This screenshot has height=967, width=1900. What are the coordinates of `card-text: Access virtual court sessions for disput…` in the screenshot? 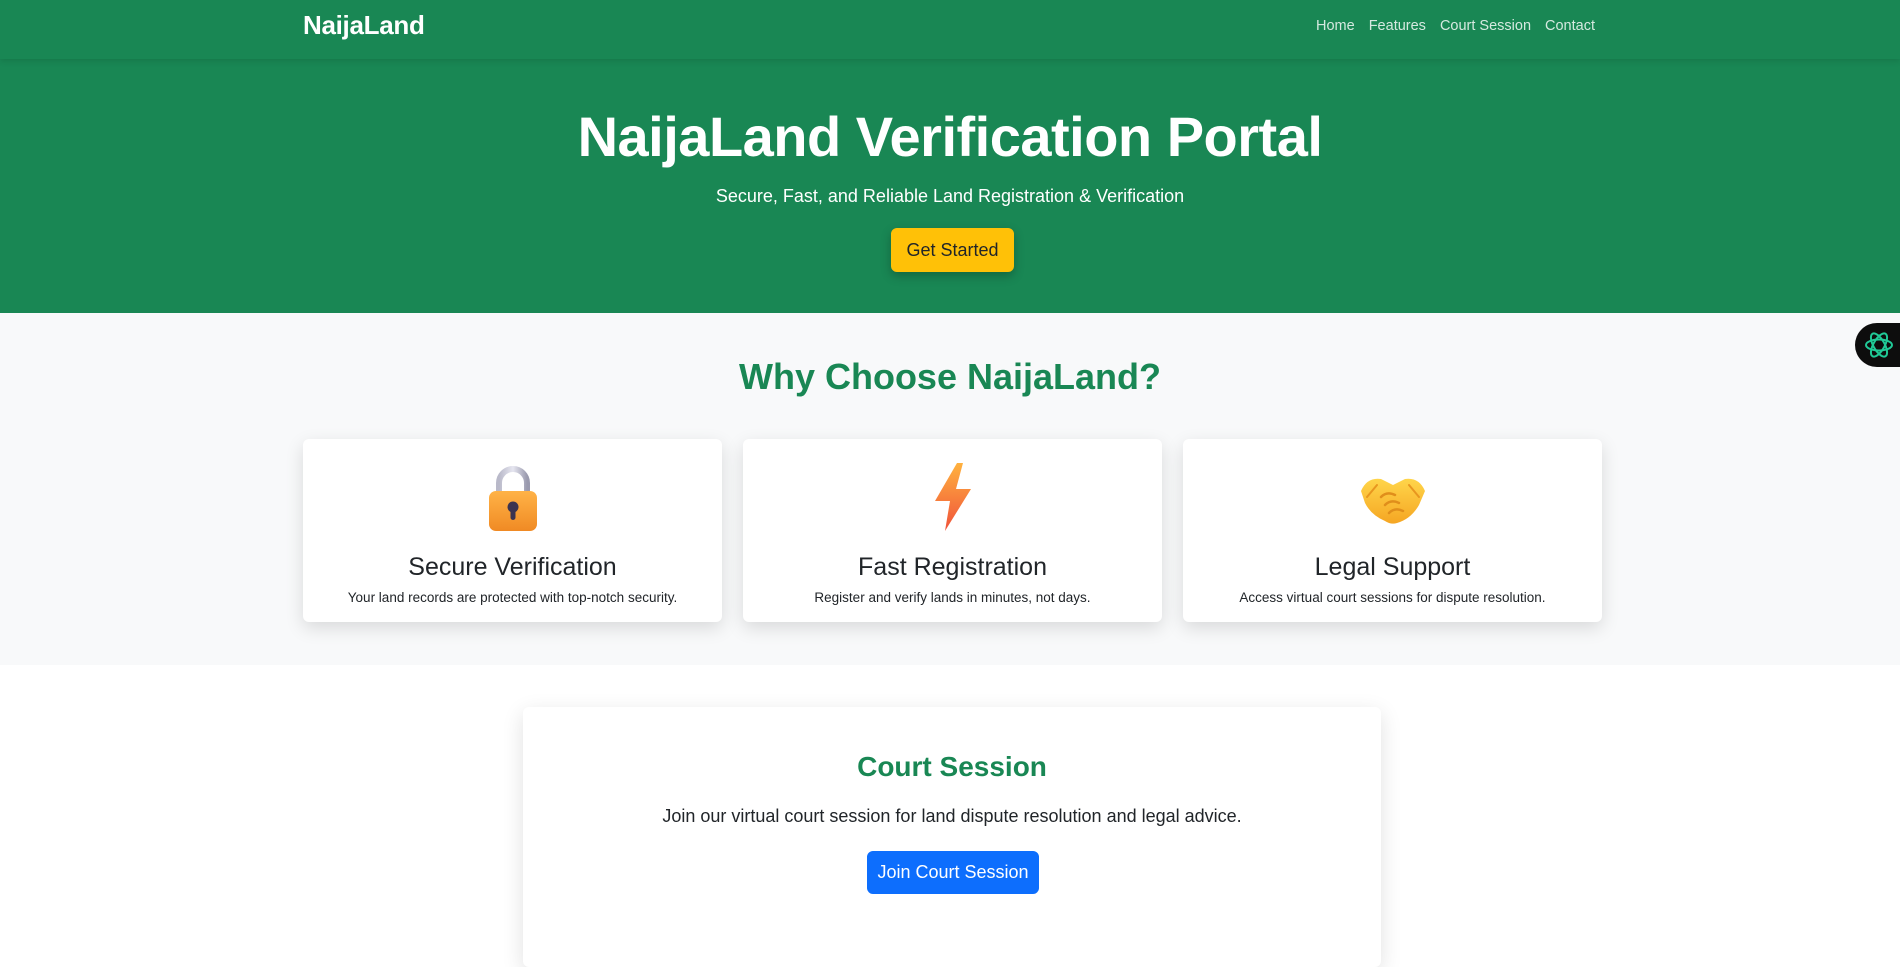 It's located at (1392, 597).